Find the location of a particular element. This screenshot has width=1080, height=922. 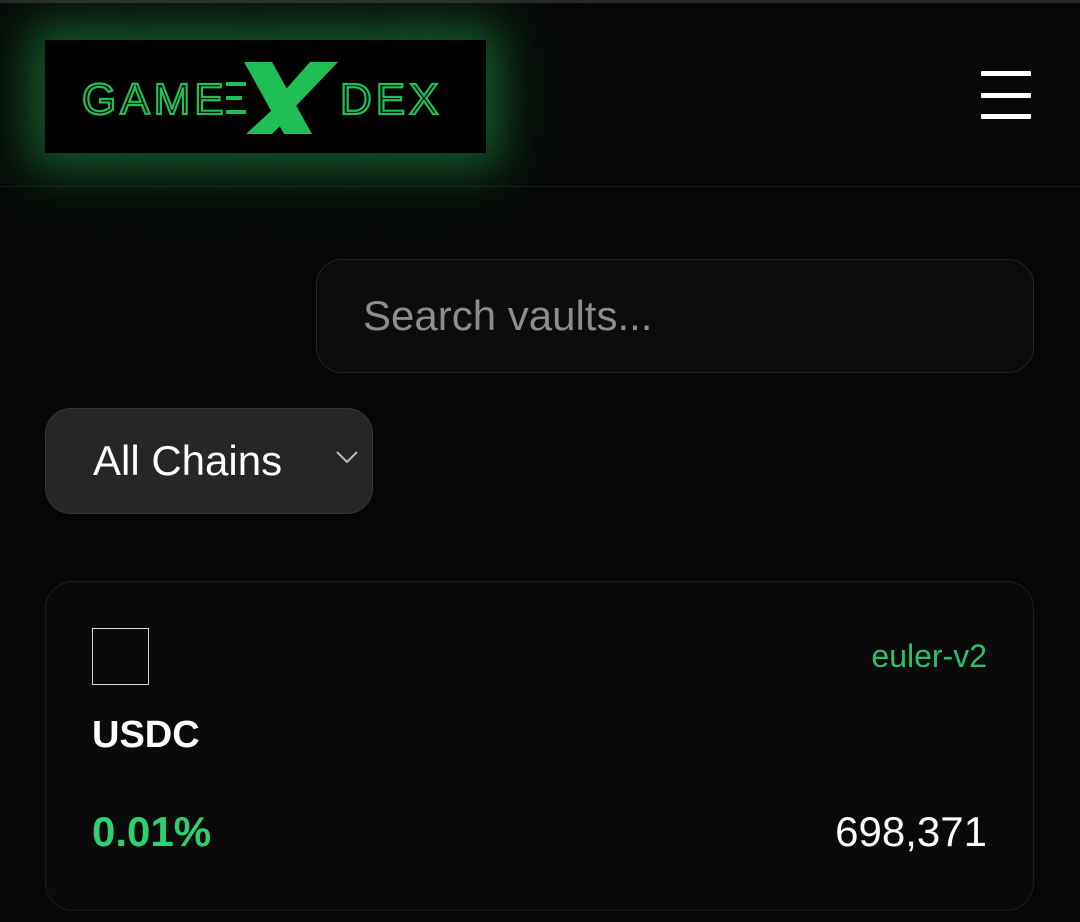

logo-text-left: GAME is located at coordinates (155, 99).